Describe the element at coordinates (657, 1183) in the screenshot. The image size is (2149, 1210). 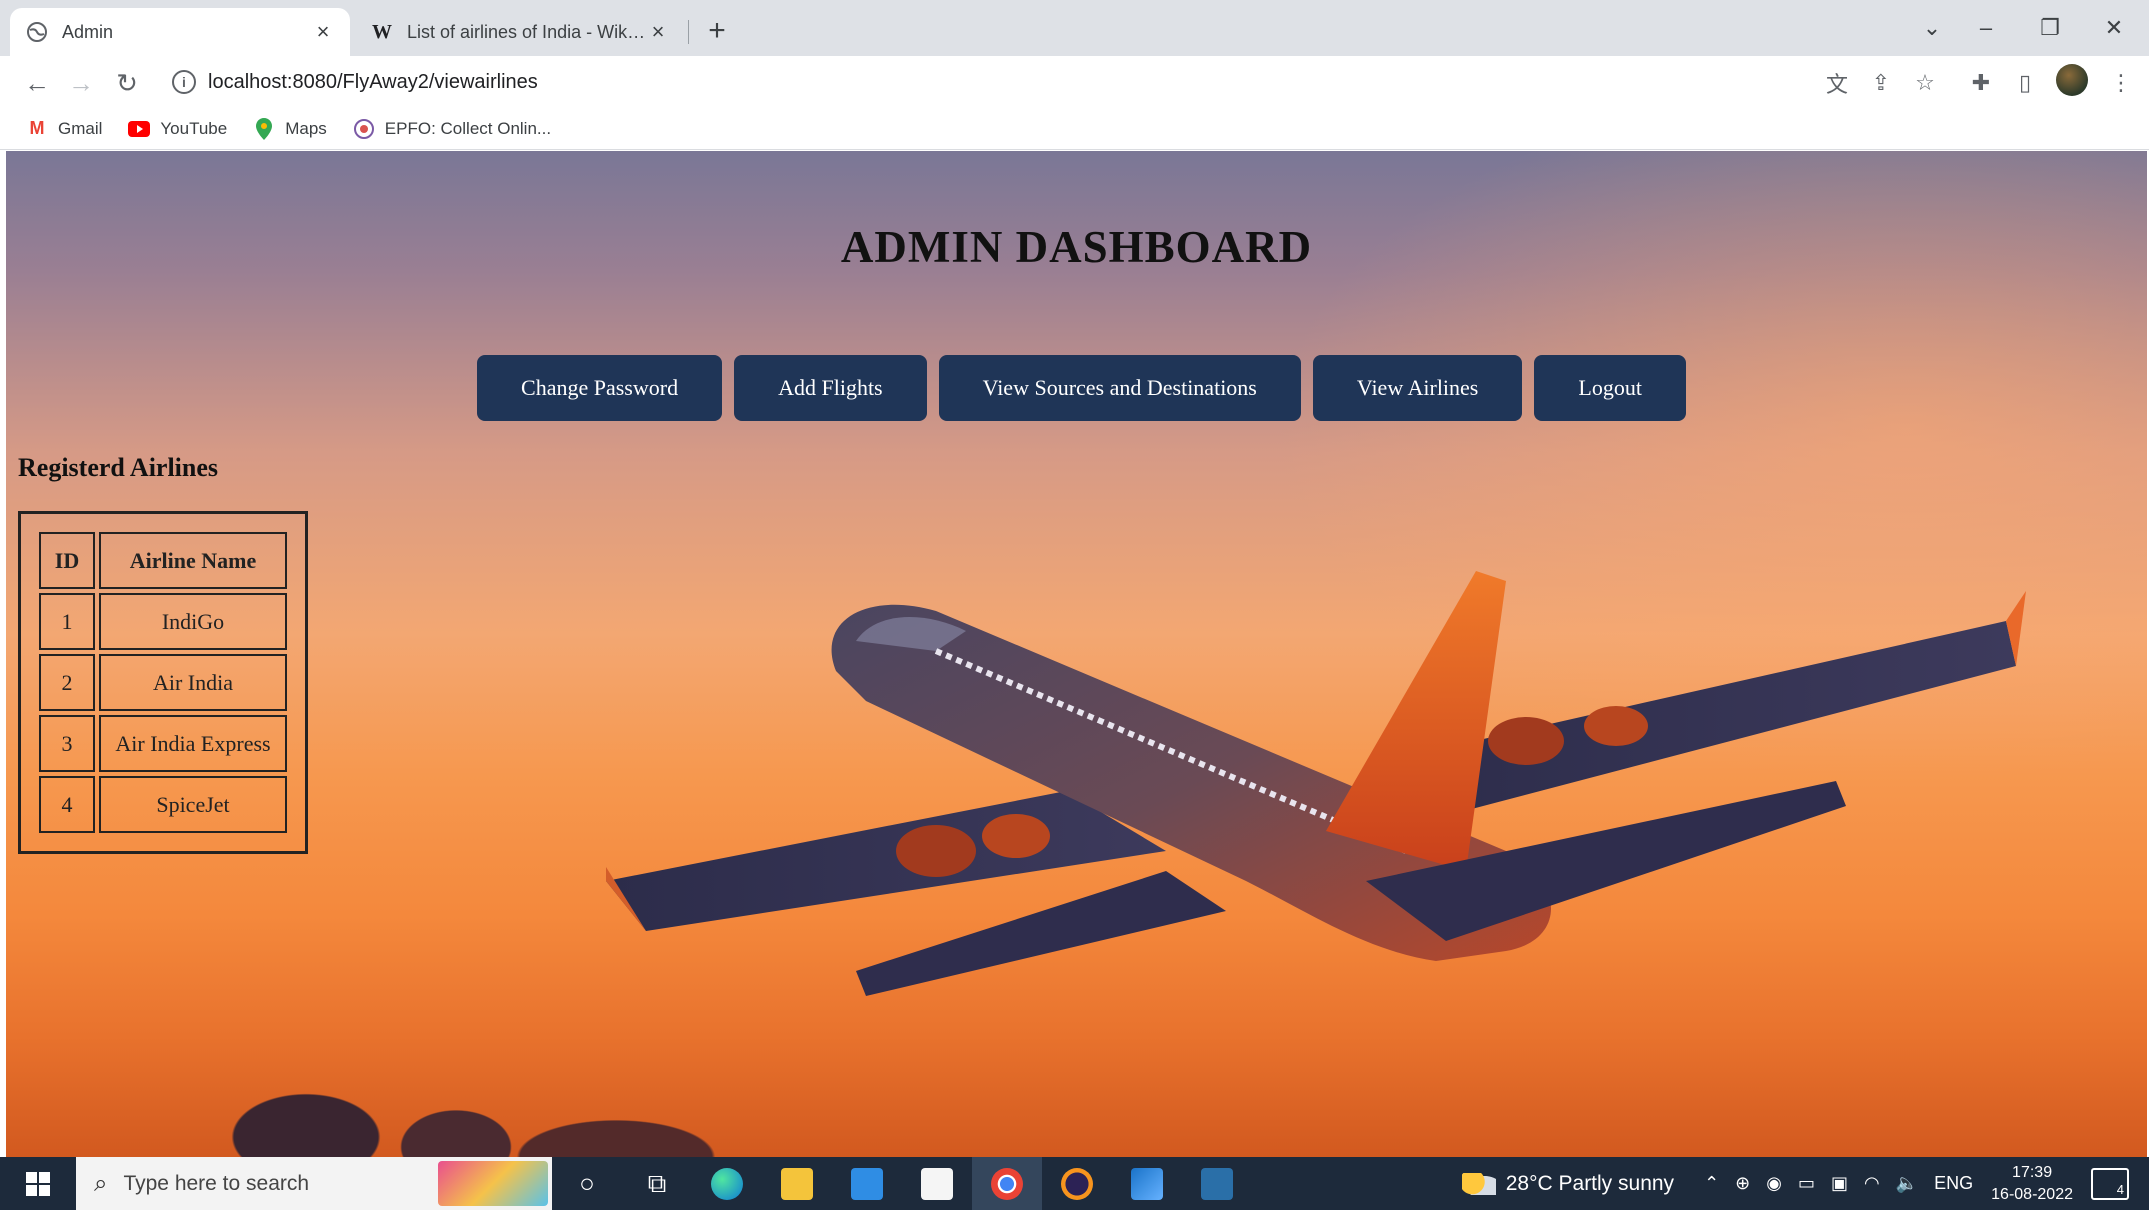
I see `task-view-icon: ⧉` at that location.